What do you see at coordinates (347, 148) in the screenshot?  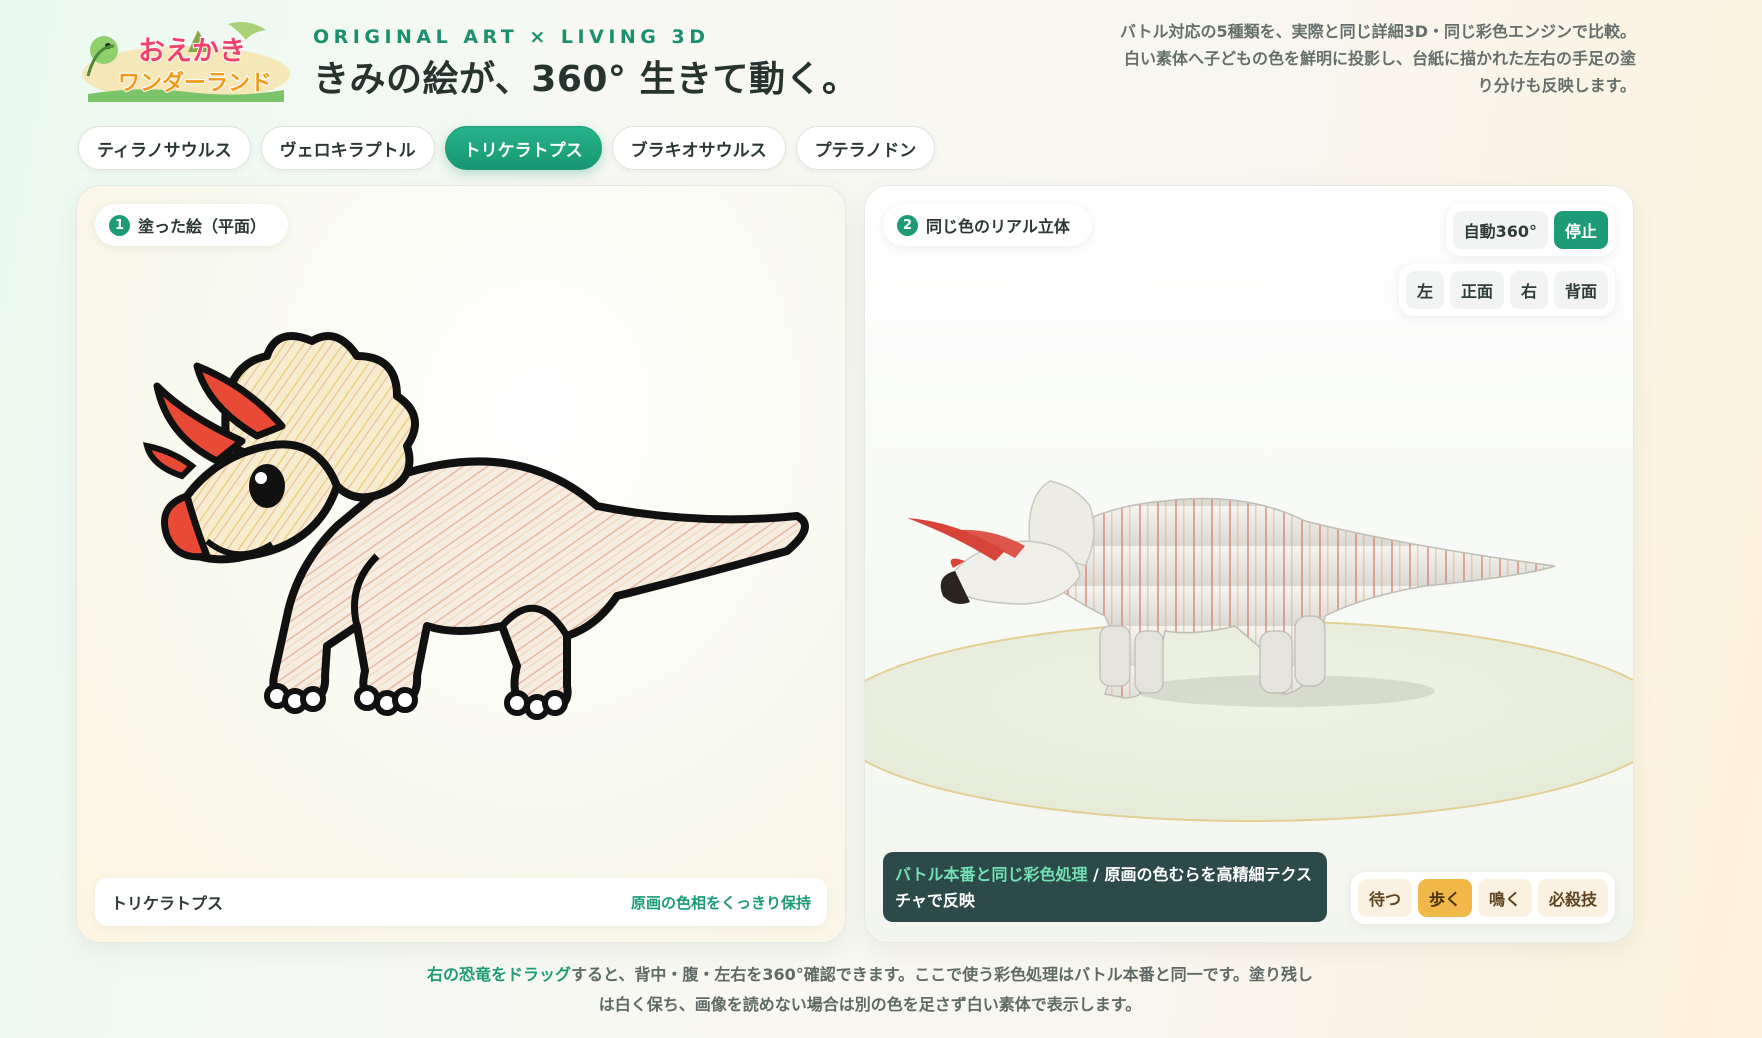 I see `tab-velociraptor: ヴェロキラプトル` at bounding box center [347, 148].